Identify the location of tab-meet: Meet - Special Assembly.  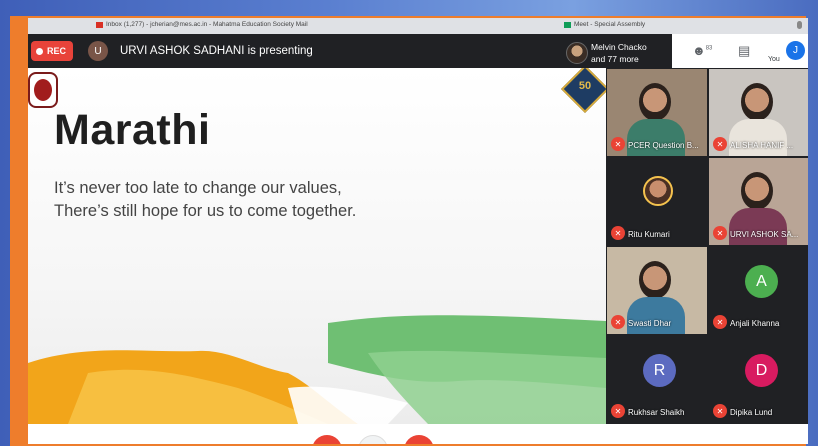
(604, 24).